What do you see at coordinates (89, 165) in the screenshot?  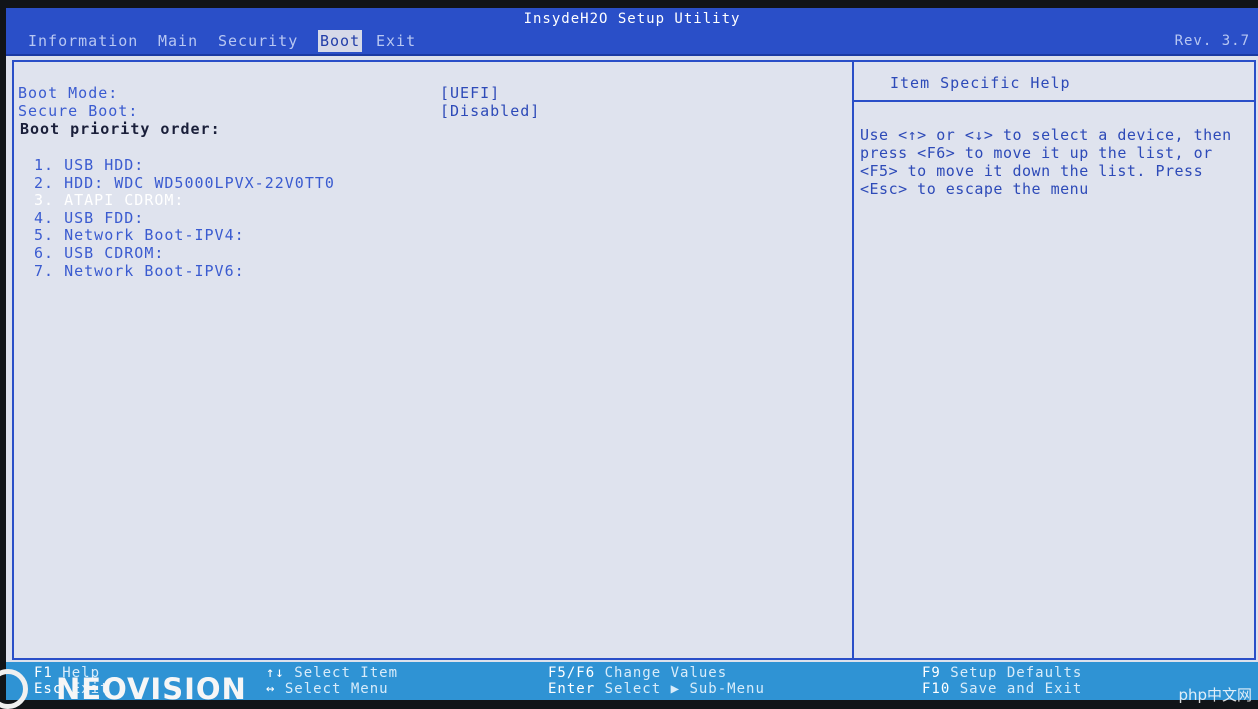 I see `boot-priority-item: 1. USB HDD:` at bounding box center [89, 165].